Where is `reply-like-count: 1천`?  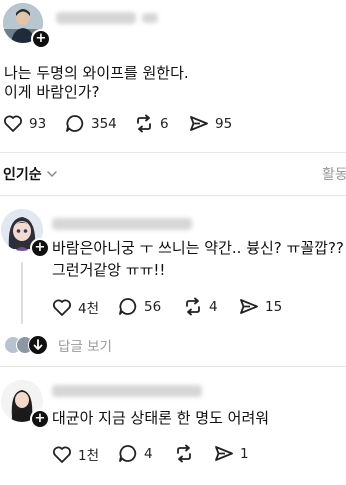
reply-like-count: 1천 is located at coordinates (89, 456).